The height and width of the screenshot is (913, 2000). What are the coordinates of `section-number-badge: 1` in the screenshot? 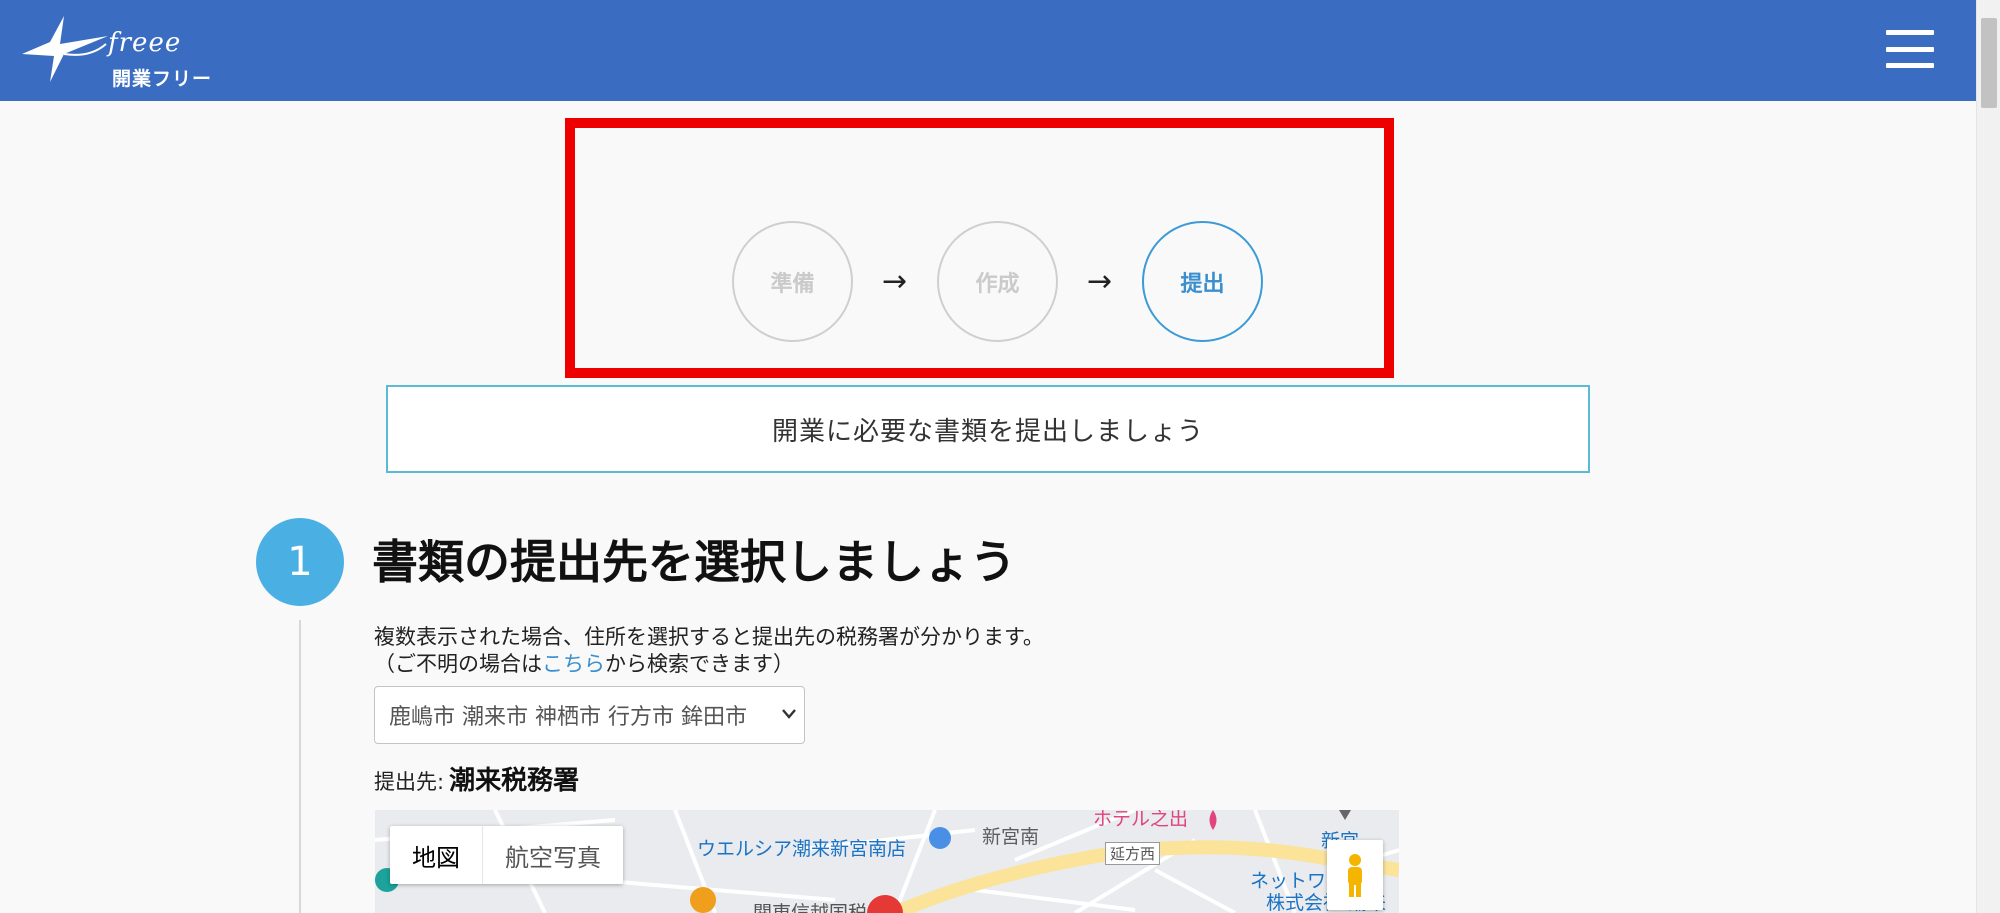 It's located at (300, 562).